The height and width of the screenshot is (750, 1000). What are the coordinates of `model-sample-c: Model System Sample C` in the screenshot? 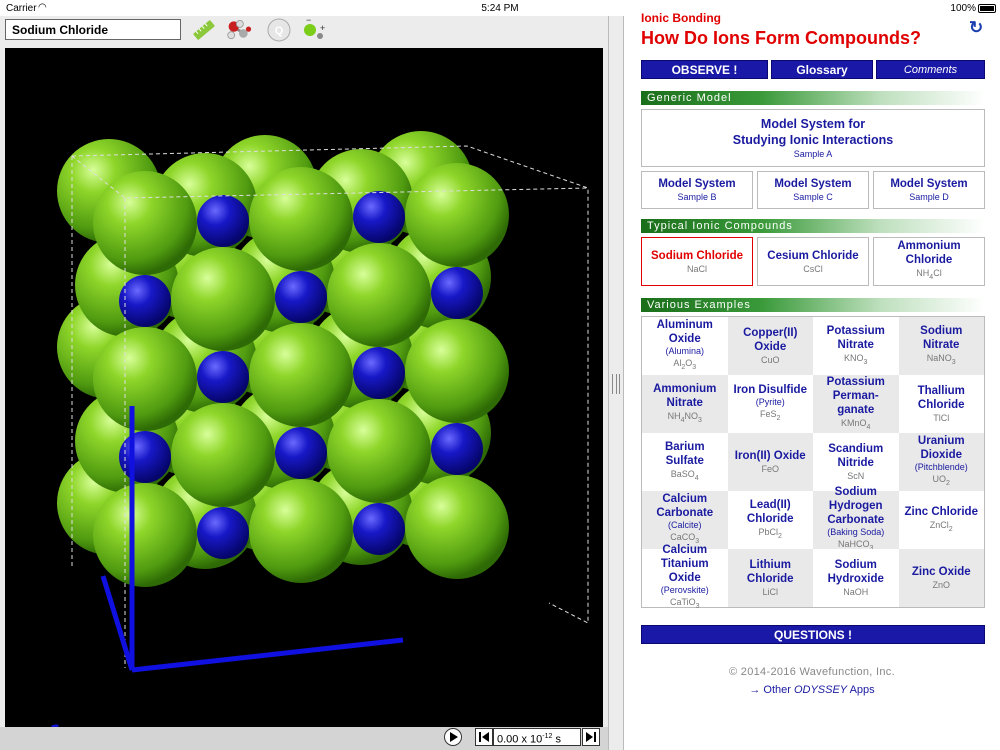 It's located at (813, 190).